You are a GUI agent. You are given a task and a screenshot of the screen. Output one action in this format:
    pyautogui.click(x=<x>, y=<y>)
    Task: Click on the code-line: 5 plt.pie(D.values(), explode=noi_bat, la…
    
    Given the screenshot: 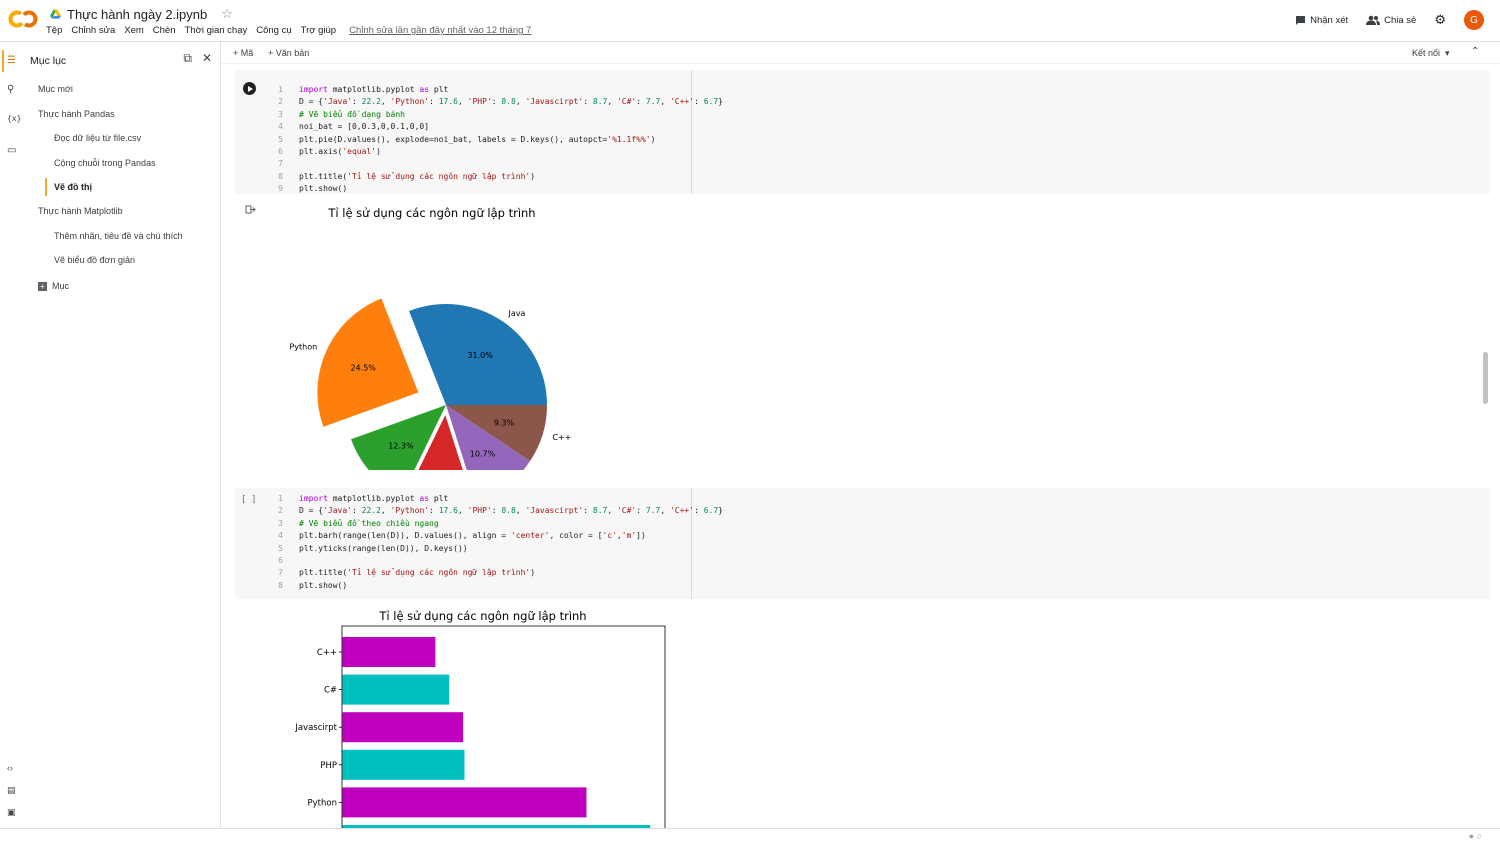 What is the action you would take?
    pyautogui.click(x=493, y=140)
    